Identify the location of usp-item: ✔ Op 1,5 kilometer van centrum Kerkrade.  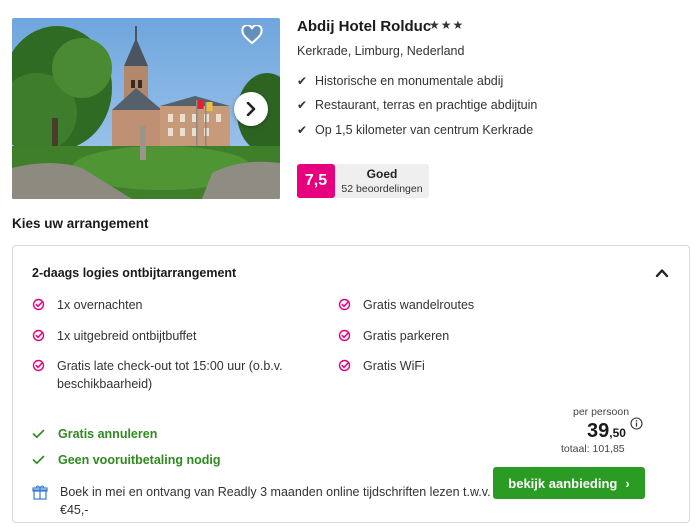
(415, 130).